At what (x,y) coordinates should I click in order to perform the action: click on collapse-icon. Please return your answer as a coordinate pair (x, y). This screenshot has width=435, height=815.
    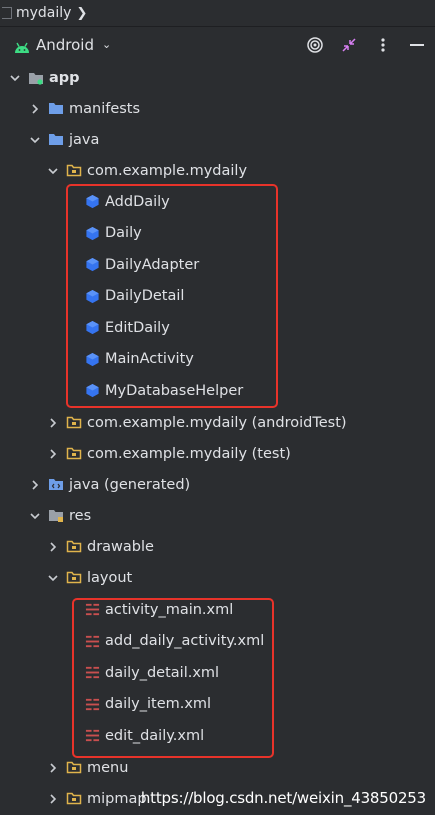
    Looking at the image, I should click on (349, 45).